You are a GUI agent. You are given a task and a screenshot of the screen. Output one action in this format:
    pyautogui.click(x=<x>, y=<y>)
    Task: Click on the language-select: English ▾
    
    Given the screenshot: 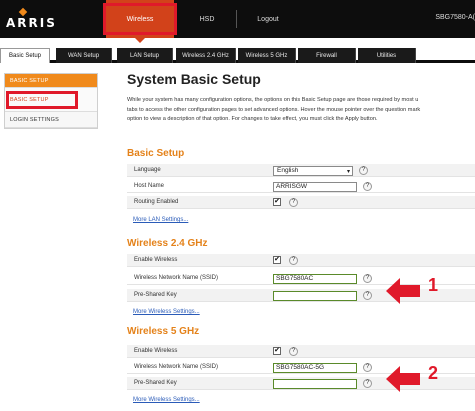 What is the action you would take?
    pyautogui.click(x=313, y=171)
    